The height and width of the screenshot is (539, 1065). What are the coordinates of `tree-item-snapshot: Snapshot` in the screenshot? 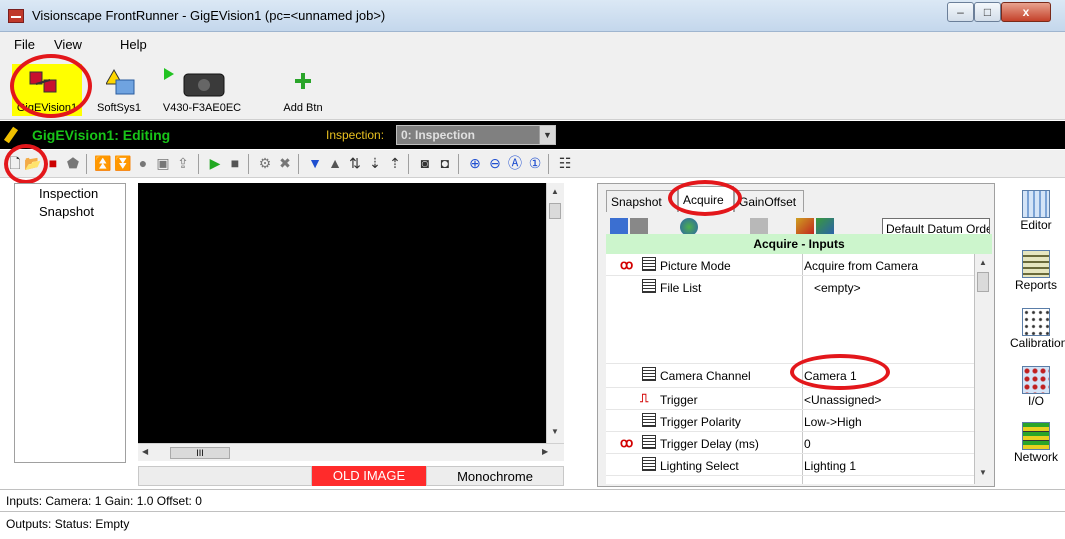 It's located at (66, 211).